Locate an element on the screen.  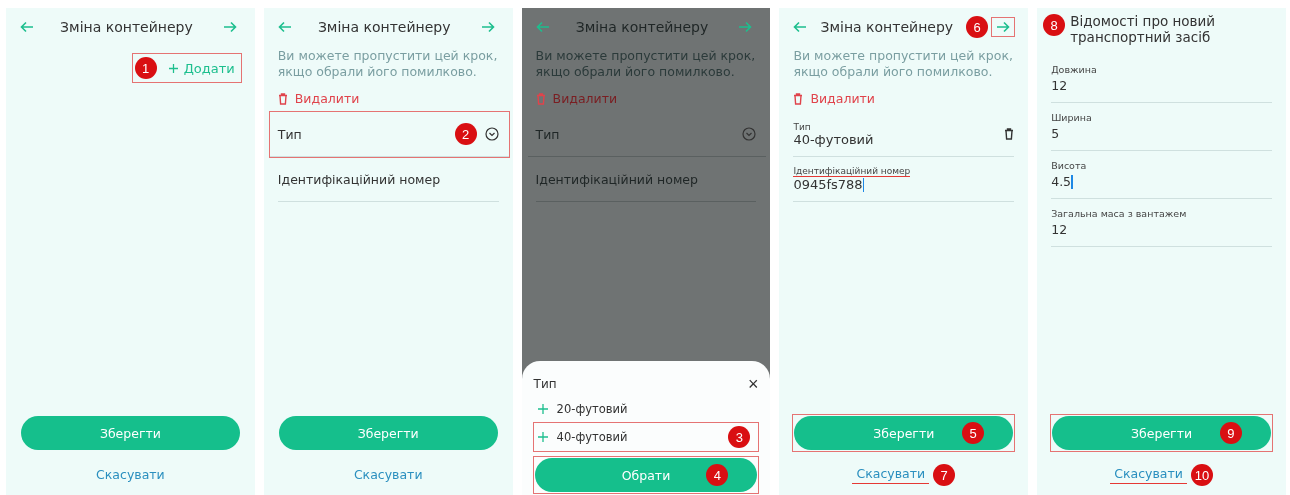
step-number-badge: 1 is located at coordinates (145, 68).